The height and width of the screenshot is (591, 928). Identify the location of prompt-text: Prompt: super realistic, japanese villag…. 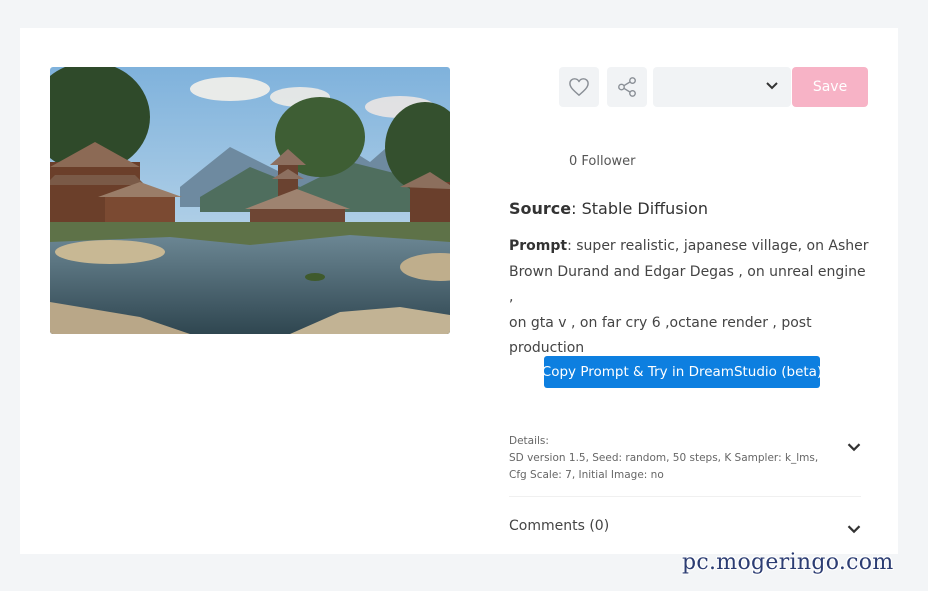
(691, 298).